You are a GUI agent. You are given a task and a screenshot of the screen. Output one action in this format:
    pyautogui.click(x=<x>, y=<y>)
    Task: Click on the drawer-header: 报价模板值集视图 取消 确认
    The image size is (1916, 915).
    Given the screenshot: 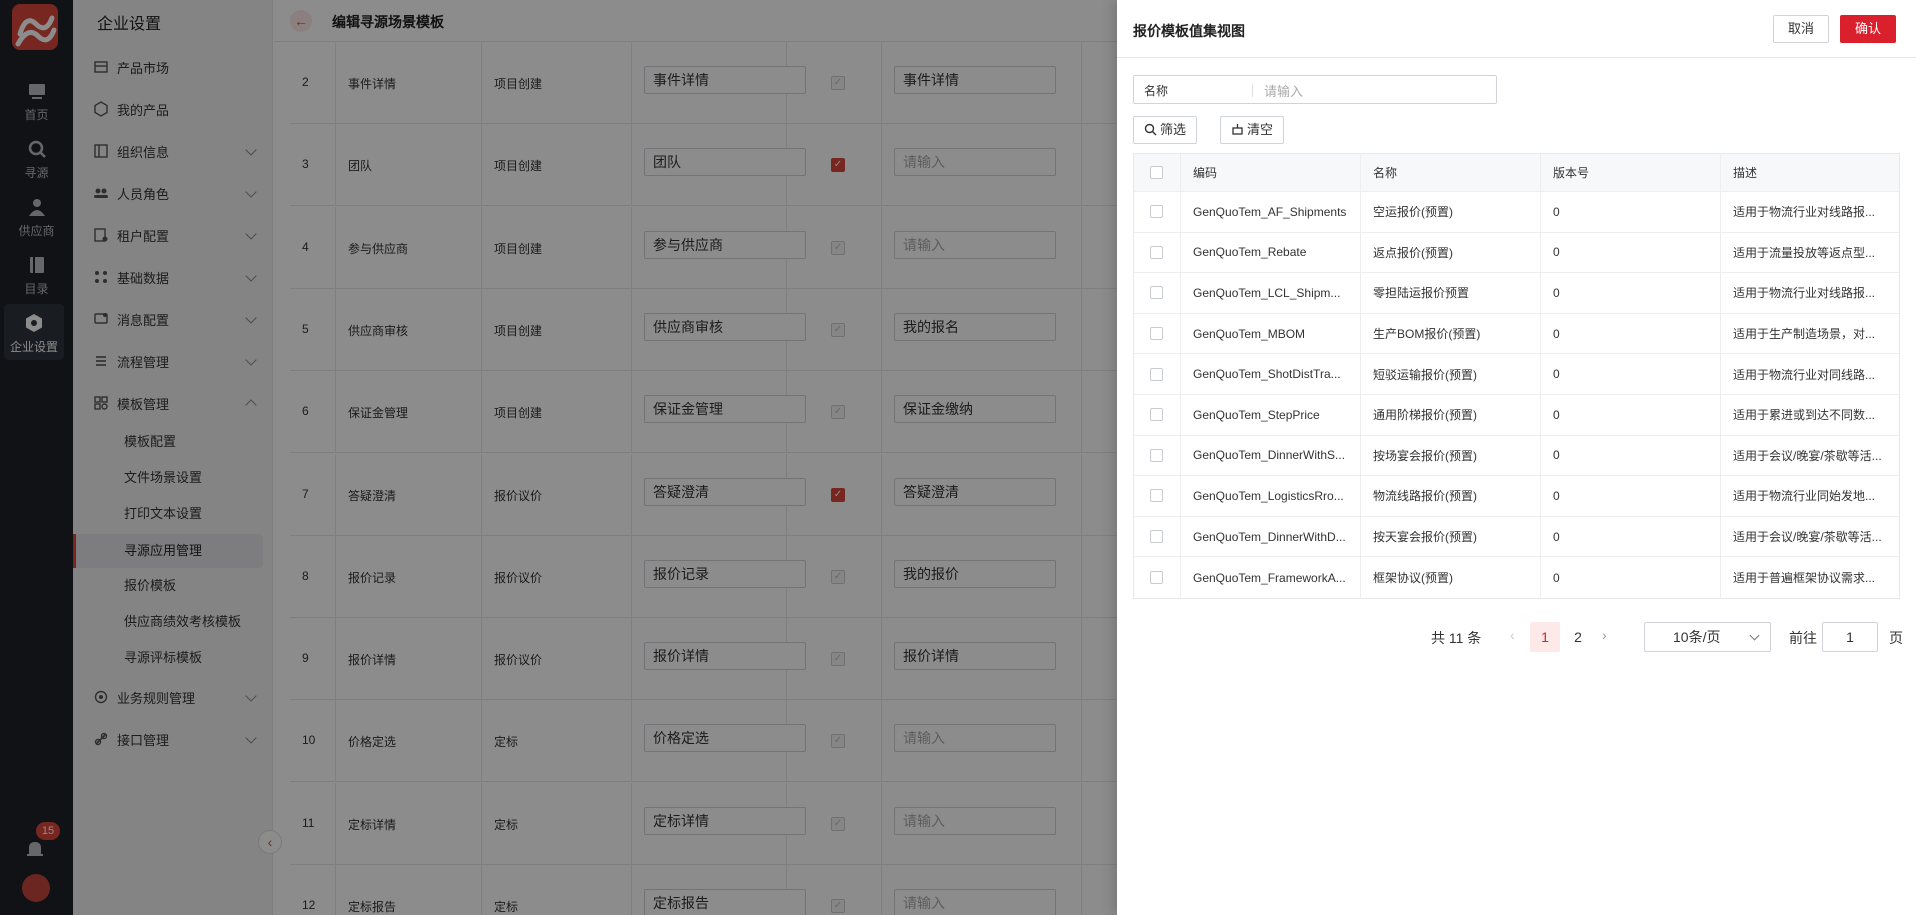 What is the action you would take?
    pyautogui.click(x=1516, y=29)
    